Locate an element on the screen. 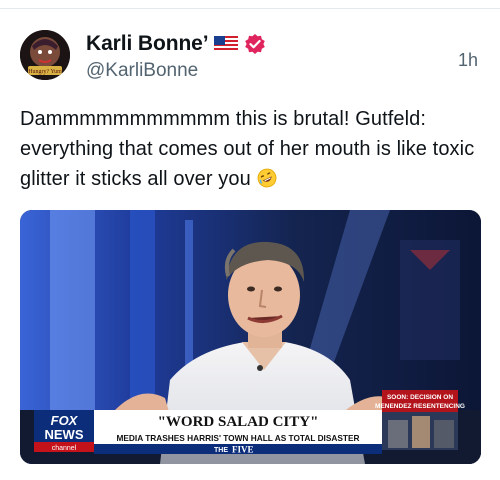 The height and width of the screenshot is (480, 500). fox-news-logo: FOX NEWS channel is located at coordinates (64, 431).